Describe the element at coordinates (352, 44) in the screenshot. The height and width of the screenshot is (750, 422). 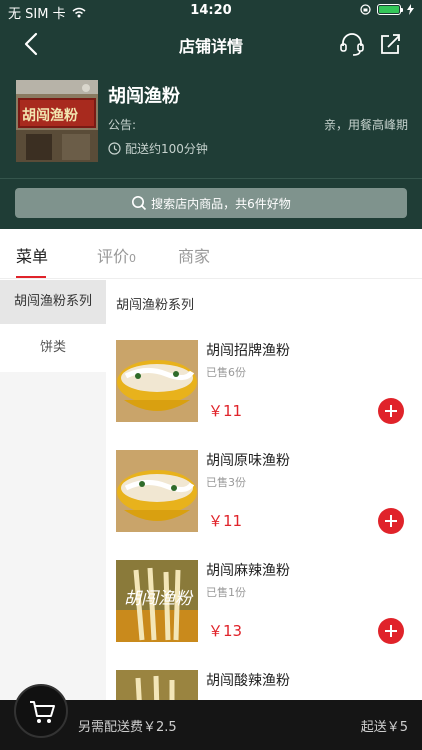
I see `customer-service-icon` at that location.